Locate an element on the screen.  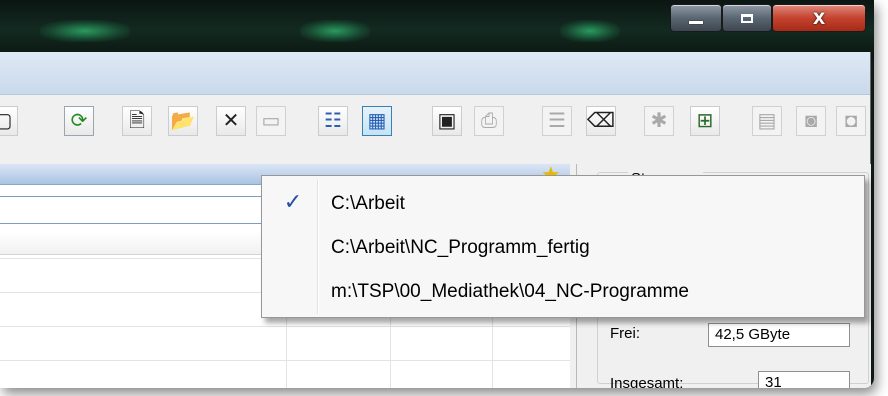
details-view-icon: ▦ is located at coordinates (377, 121).